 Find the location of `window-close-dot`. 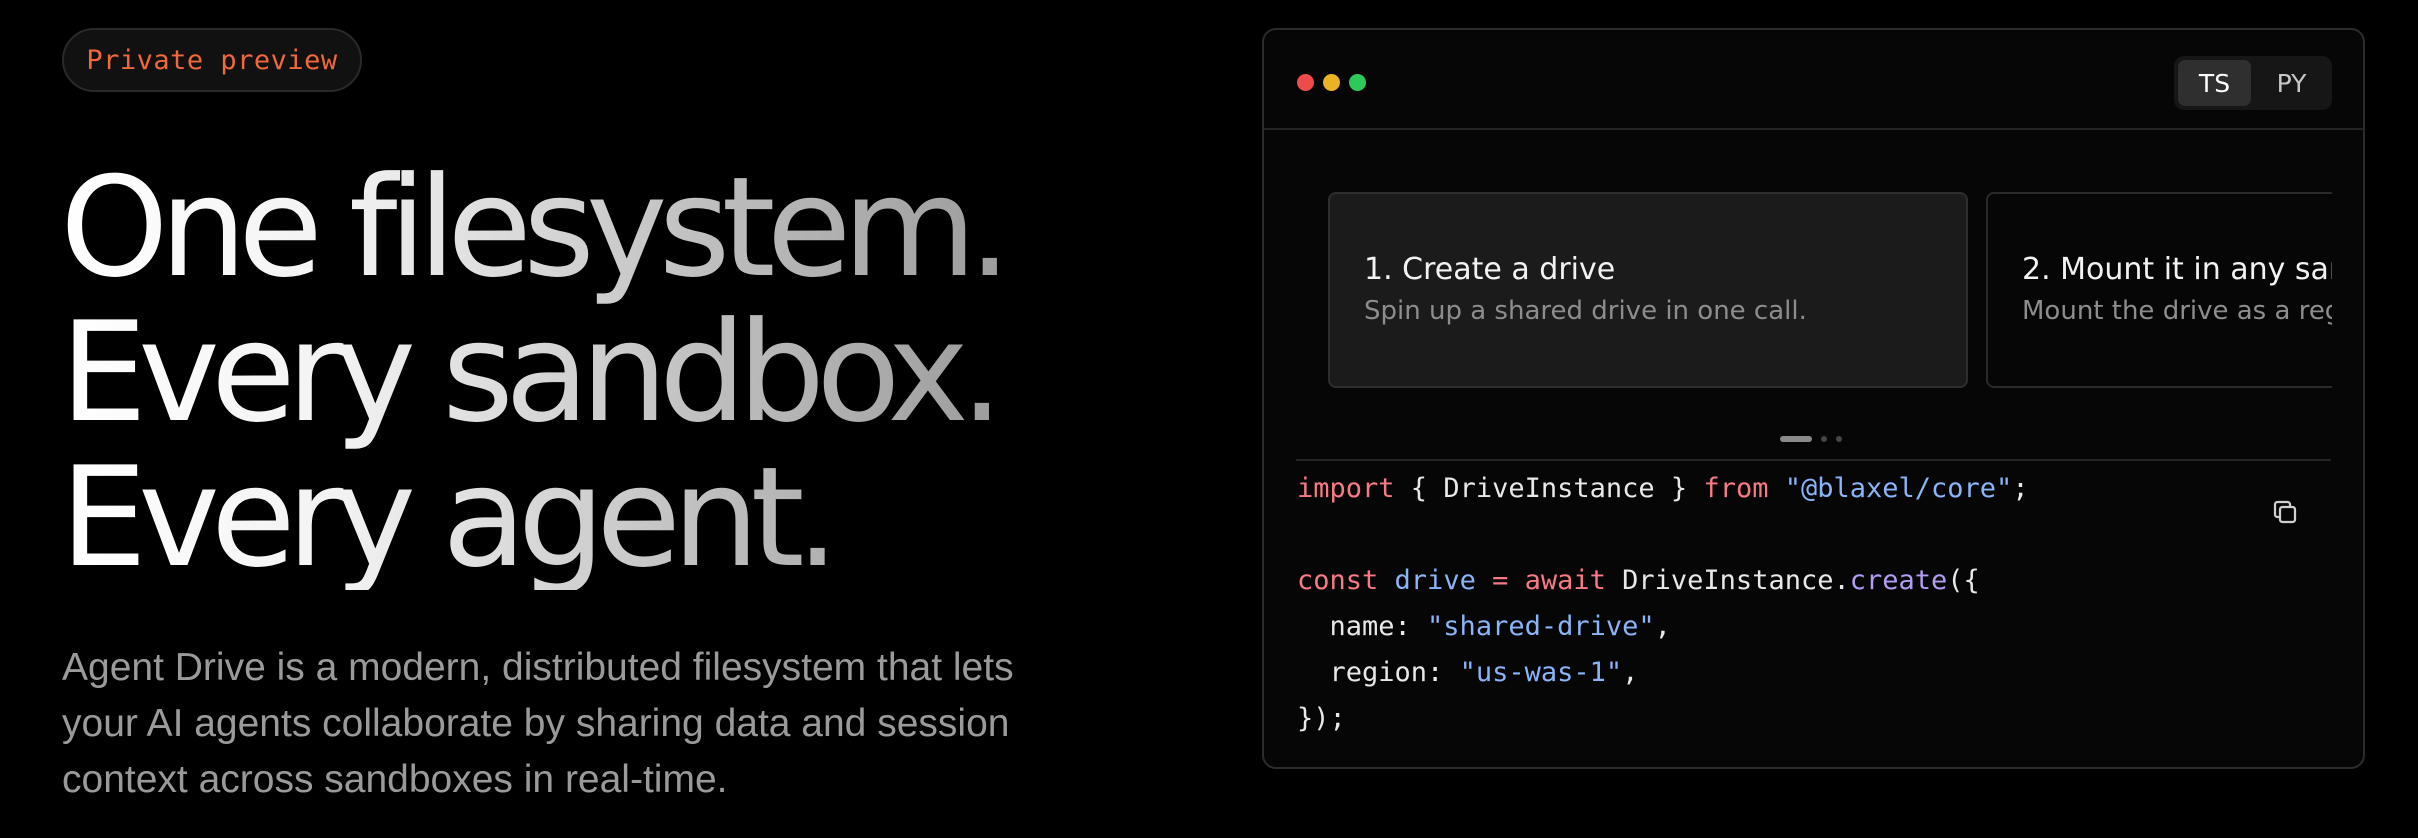

window-close-dot is located at coordinates (1305, 82).